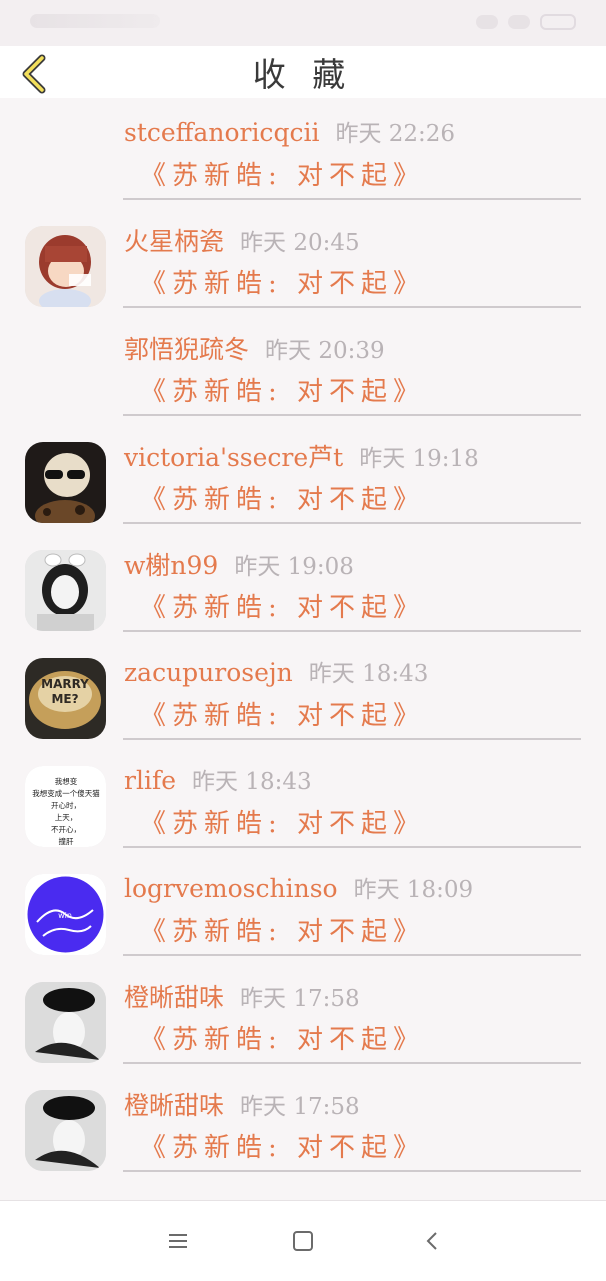 This screenshot has height=1281, width=606. I want to click on list-item: 郭悟猊疏冬 昨天 20:39 《苏新皓: 对不起》, so click(303, 368).